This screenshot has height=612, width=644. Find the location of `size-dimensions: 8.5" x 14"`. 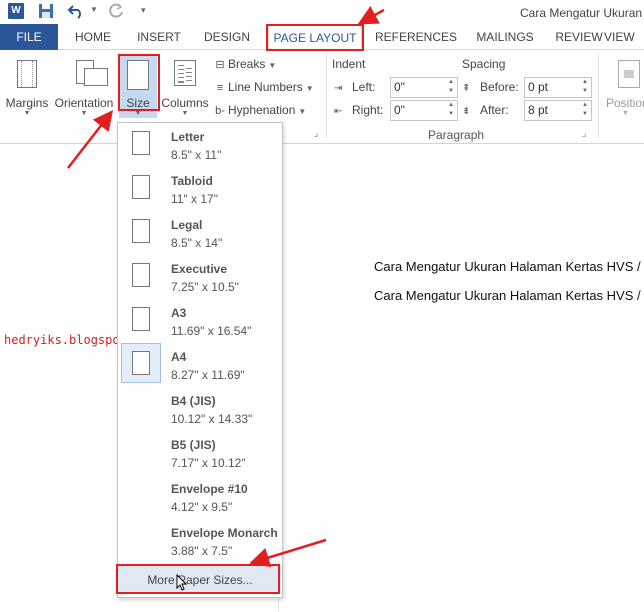

size-dimensions: 8.5" x 14" is located at coordinates (197, 243).